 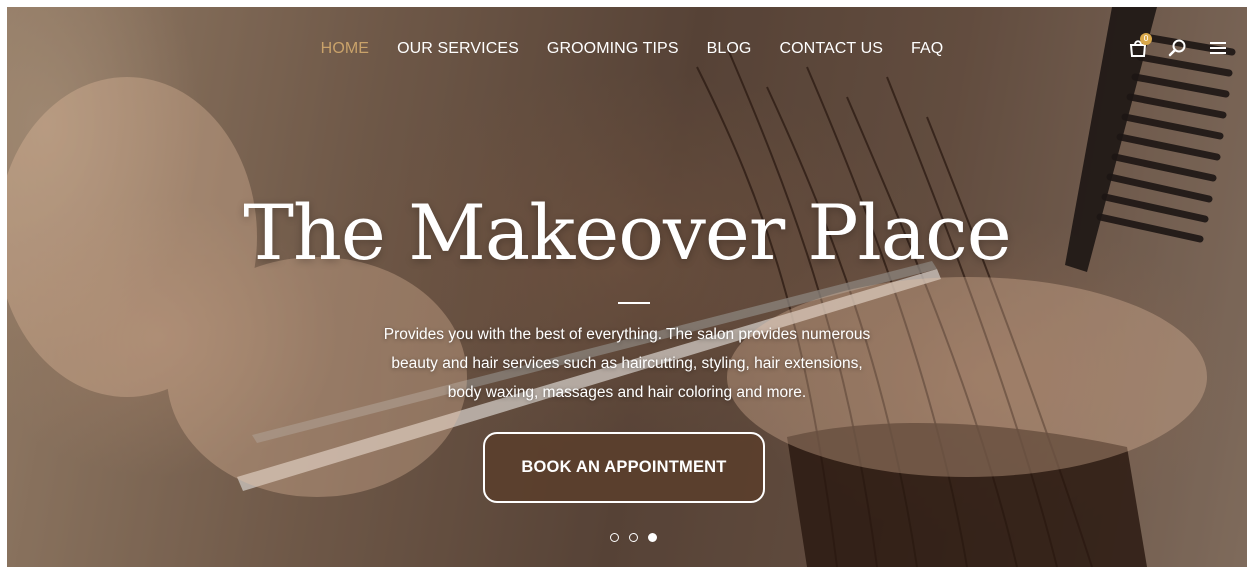 I want to click on title-divider, so click(x=634, y=303).